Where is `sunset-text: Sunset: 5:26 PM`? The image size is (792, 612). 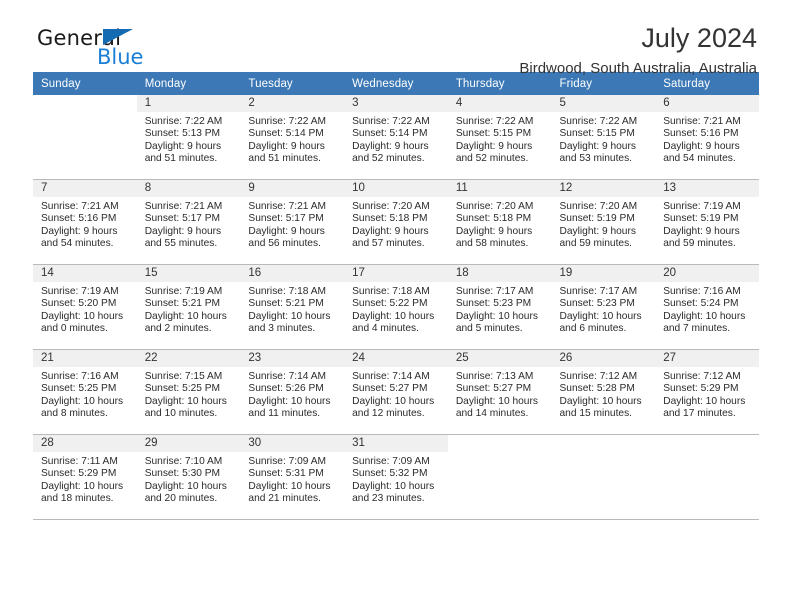
sunset-text: Sunset: 5:26 PM is located at coordinates (286, 389).